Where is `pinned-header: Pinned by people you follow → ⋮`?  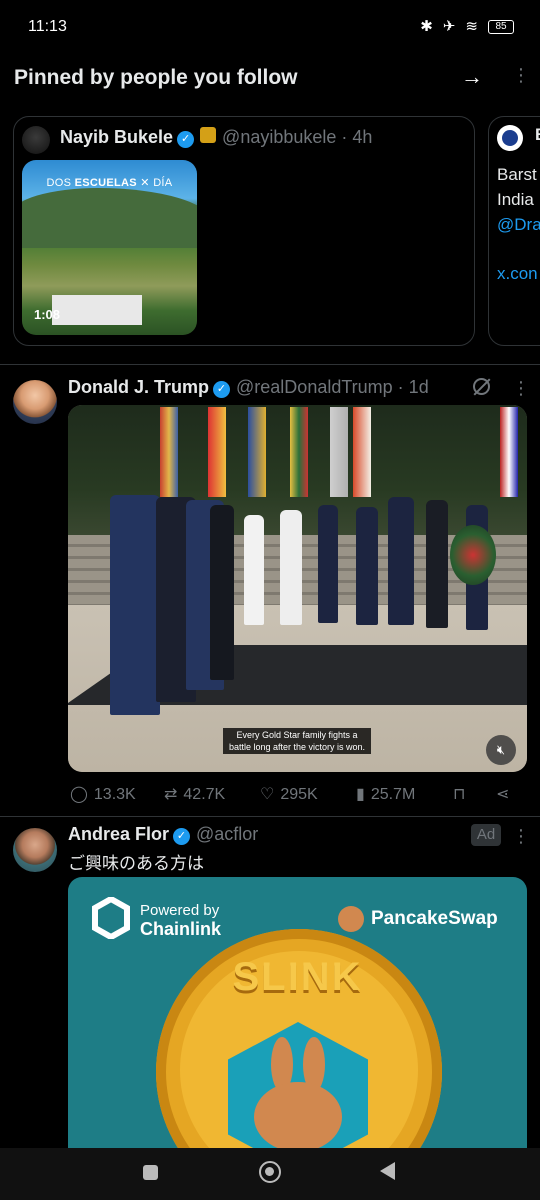
pinned-header: Pinned by people you follow → ⋮ is located at coordinates (270, 78).